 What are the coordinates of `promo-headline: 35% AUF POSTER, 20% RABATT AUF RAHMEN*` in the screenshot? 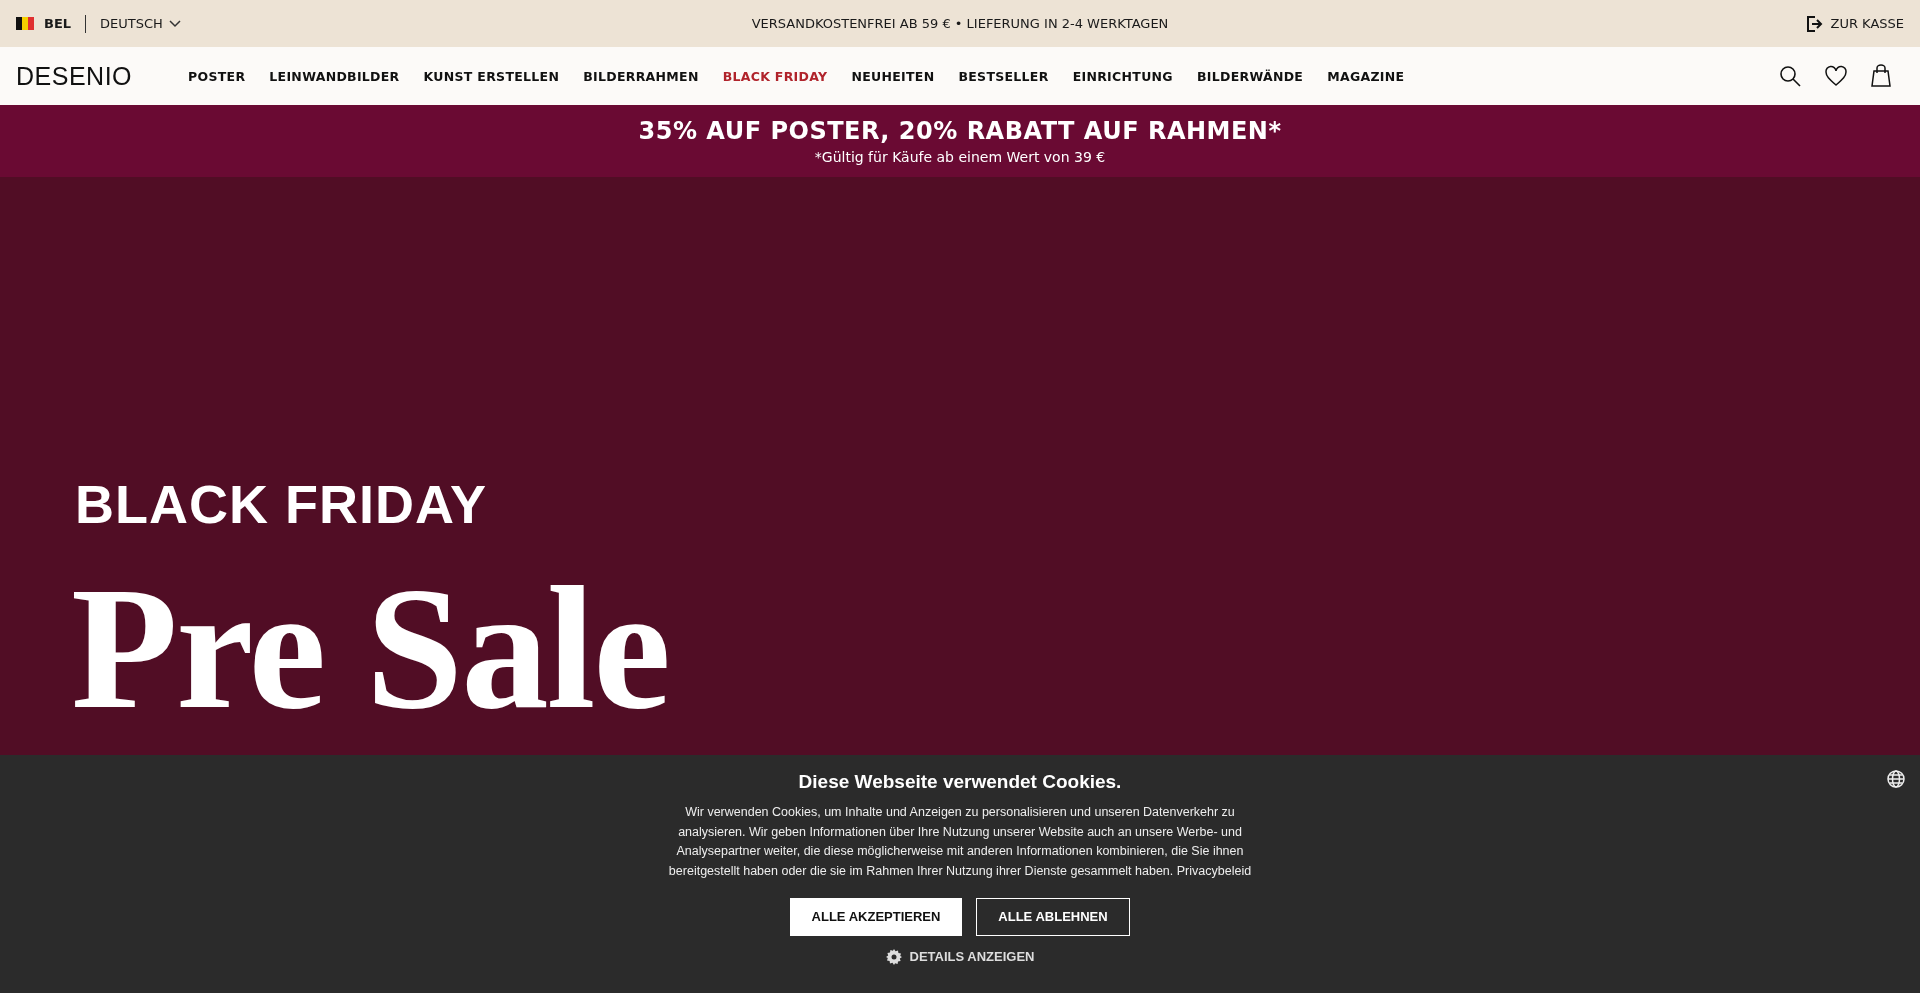 It's located at (960, 131).